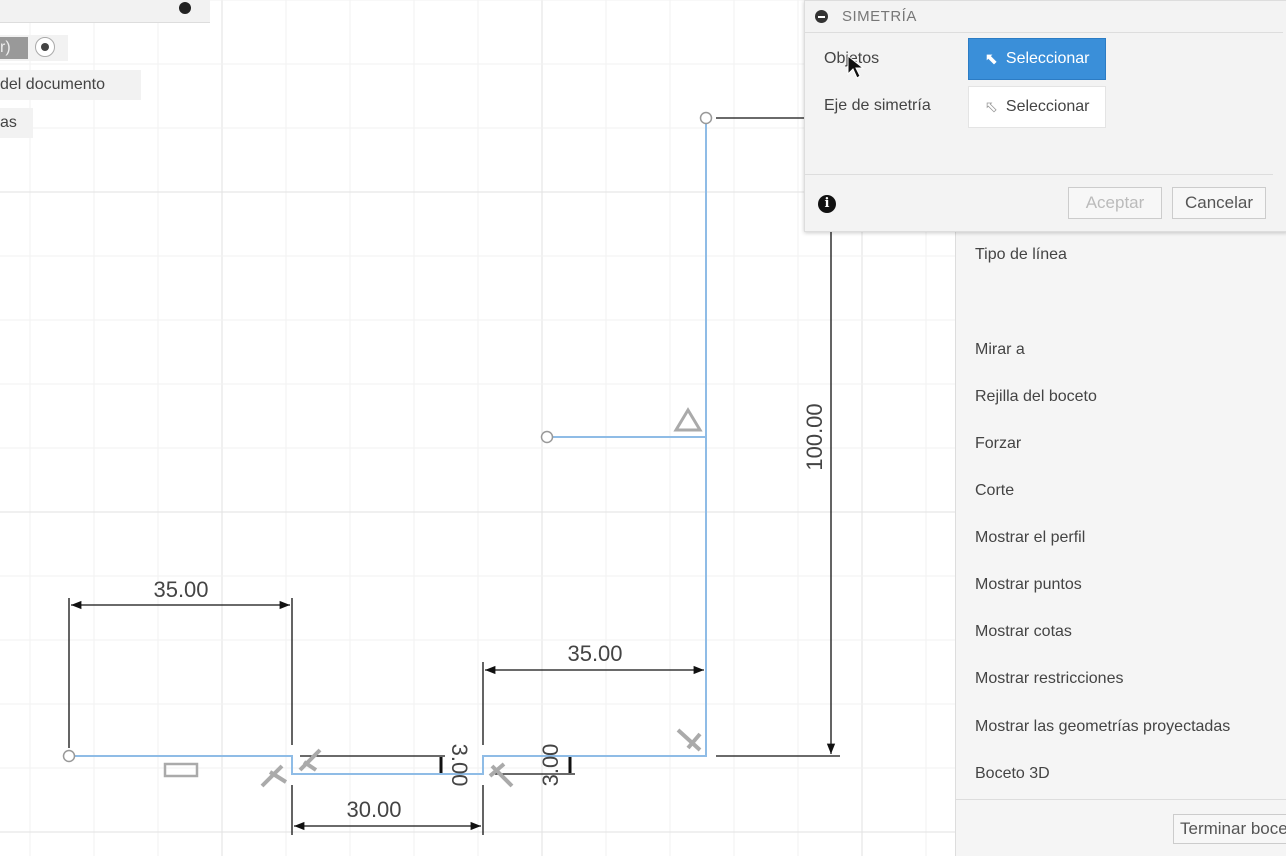 This screenshot has width=1286, height=857. I want to click on item-label: as, so click(8, 122).